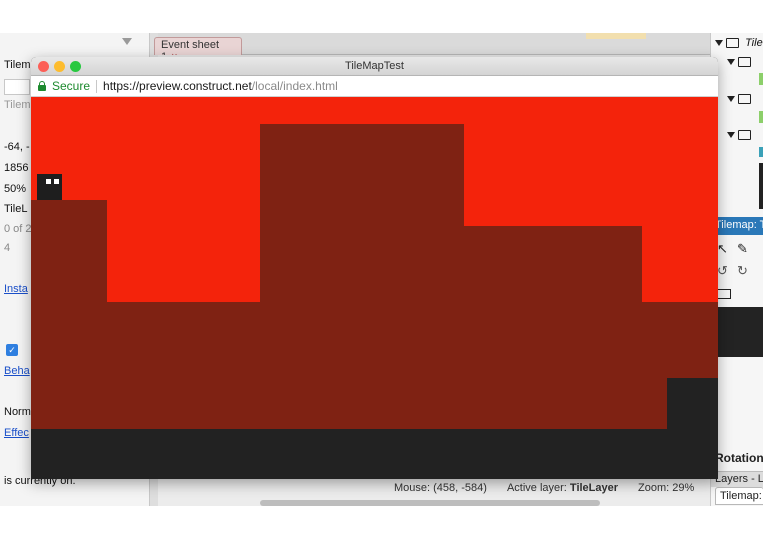 This screenshot has width=763, height=541. Describe the element at coordinates (666, 488) in the screenshot. I see `zoom-level: Zoom: 29%` at that location.